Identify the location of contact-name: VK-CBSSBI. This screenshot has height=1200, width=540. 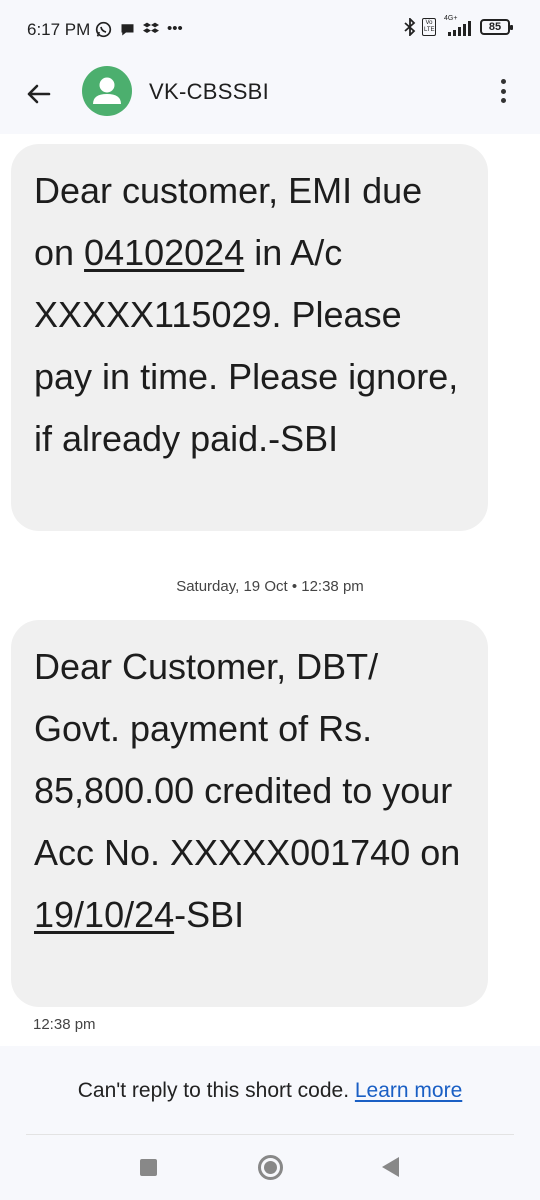
(209, 91).